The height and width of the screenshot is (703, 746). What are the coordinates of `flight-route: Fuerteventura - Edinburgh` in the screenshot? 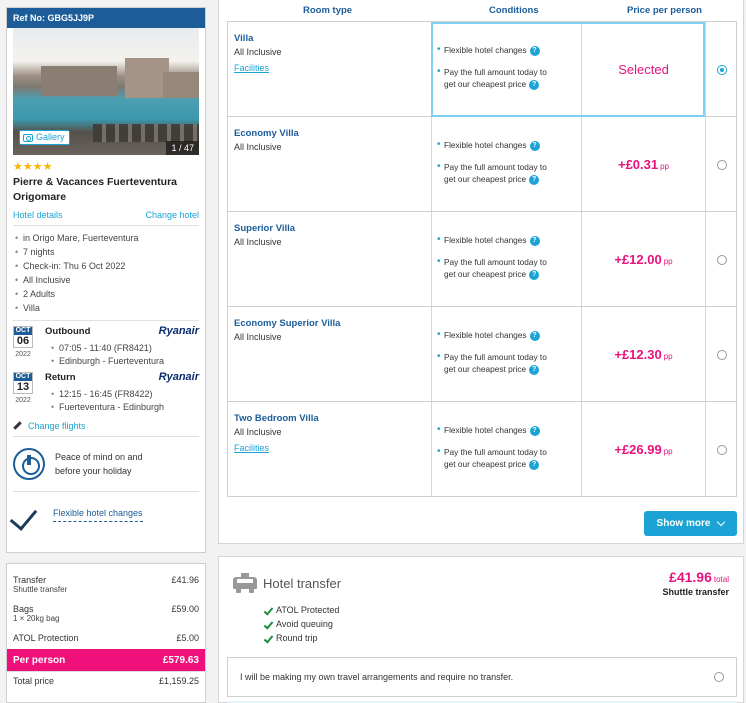 It's located at (107, 407).